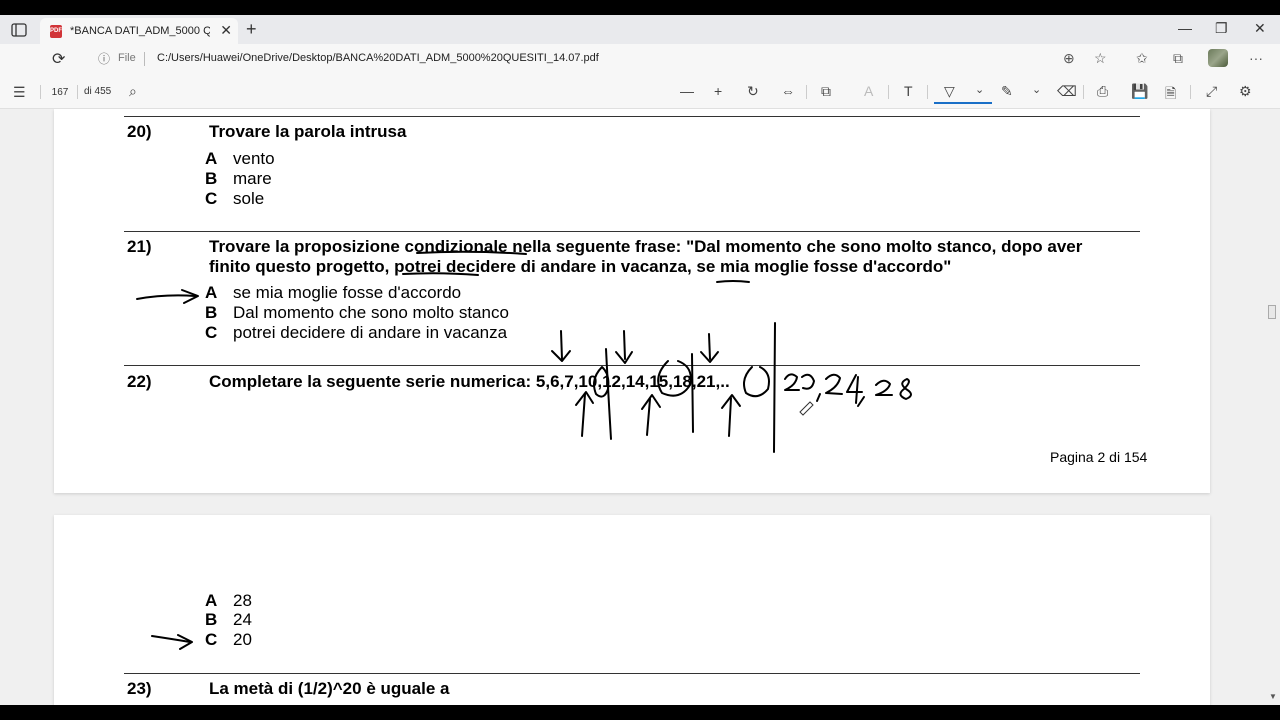  Describe the element at coordinates (1221, 28) in the screenshot. I see `maximize-button: ❐` at that location.